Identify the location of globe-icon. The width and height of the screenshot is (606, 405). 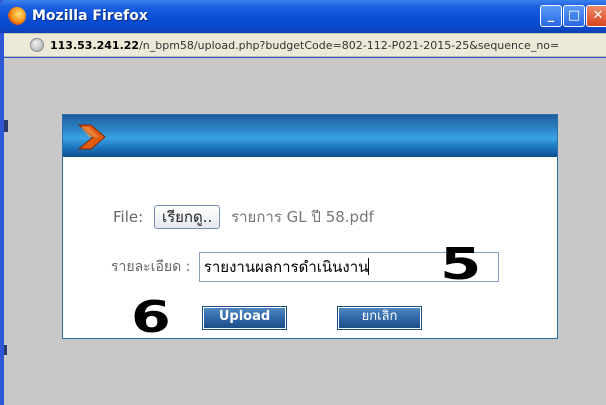
(37, 45).